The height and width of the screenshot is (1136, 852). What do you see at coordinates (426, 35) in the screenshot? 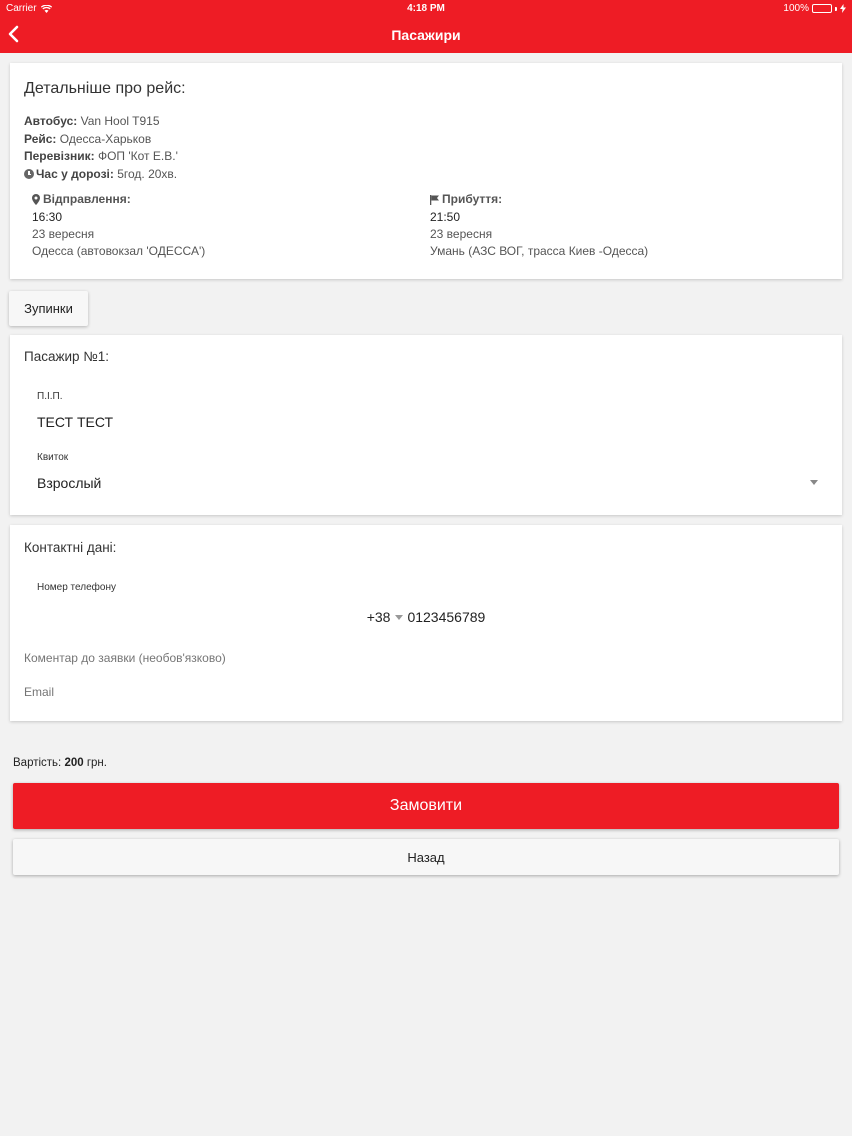
I see `page-title: Пасажири` at bounding box center [426, 35].